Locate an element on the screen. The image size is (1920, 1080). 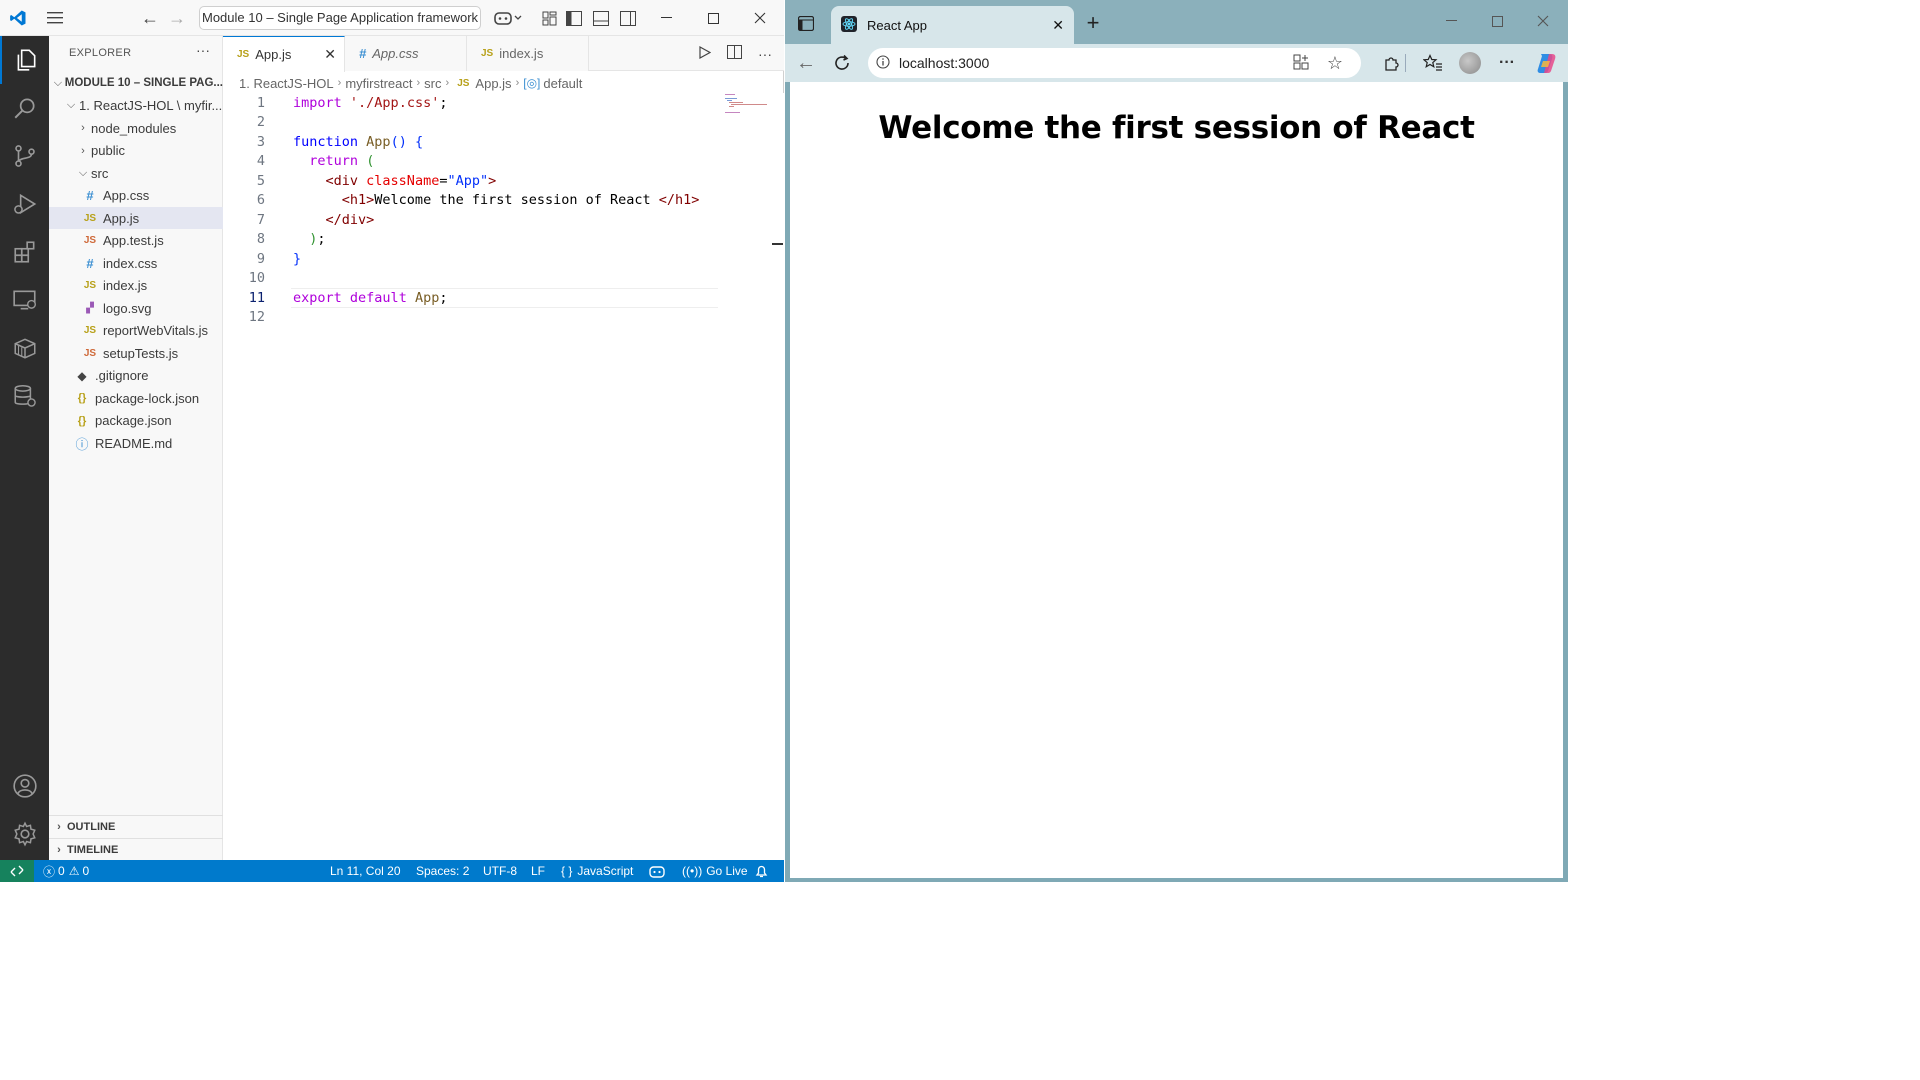
run-icon is located at coordinates (705, 53).